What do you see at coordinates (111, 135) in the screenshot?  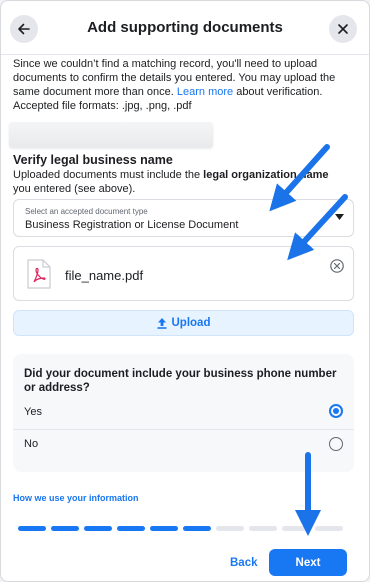 I see `redacted-field` at bounding box center [111, 135].